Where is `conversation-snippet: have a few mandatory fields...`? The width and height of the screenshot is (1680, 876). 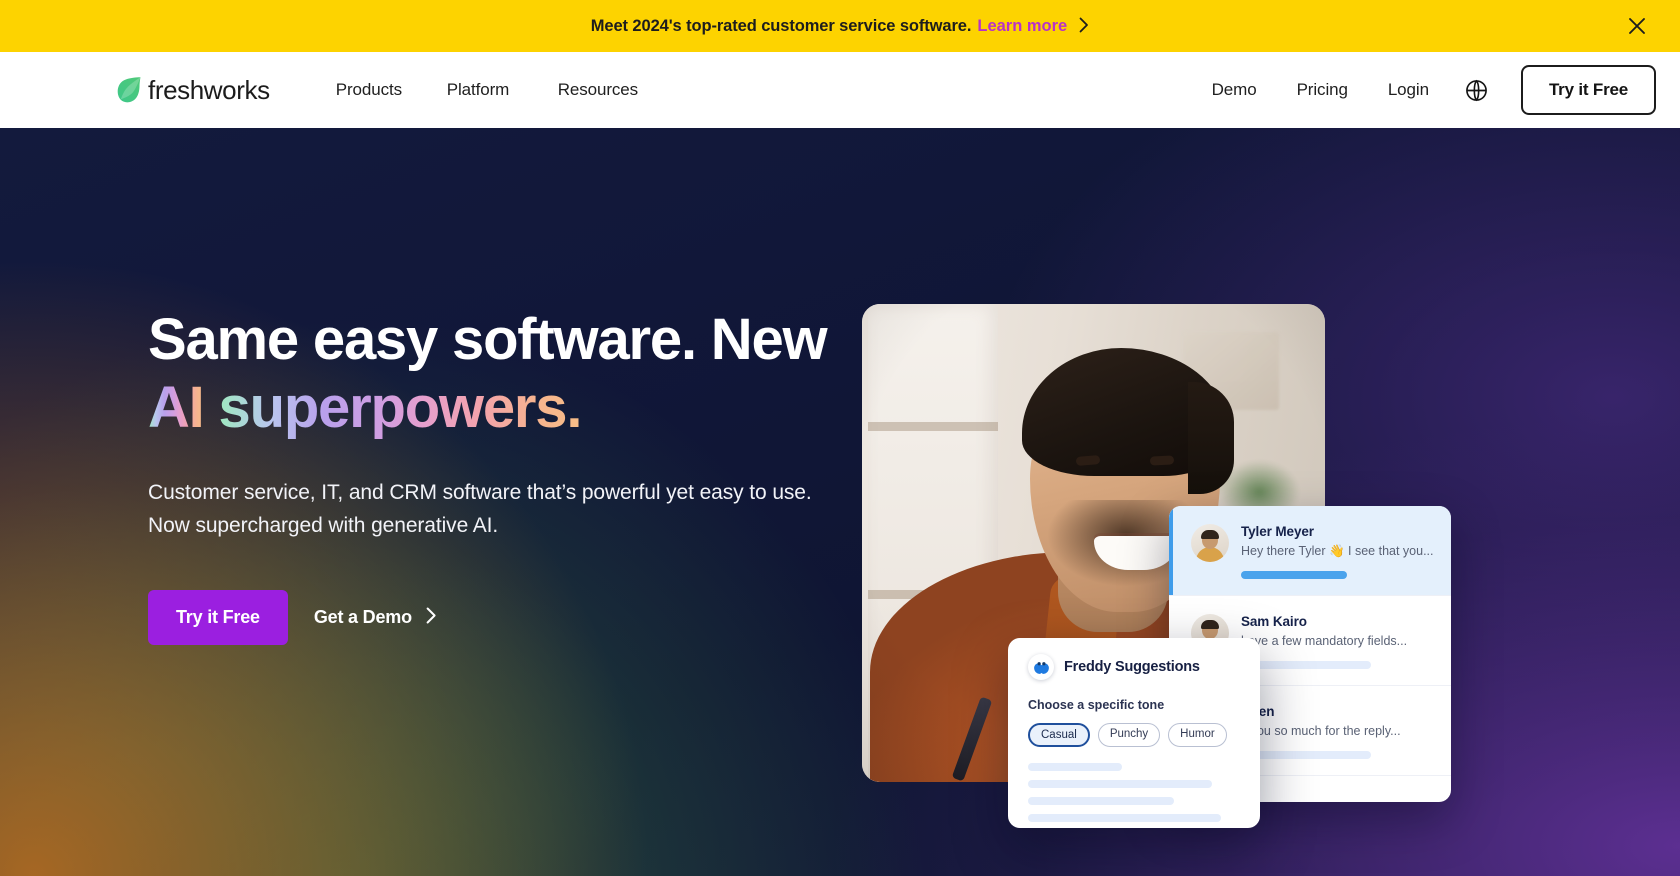 conversation-snippet: have a few mandatory fields... is located at coordinates (1324, 641).